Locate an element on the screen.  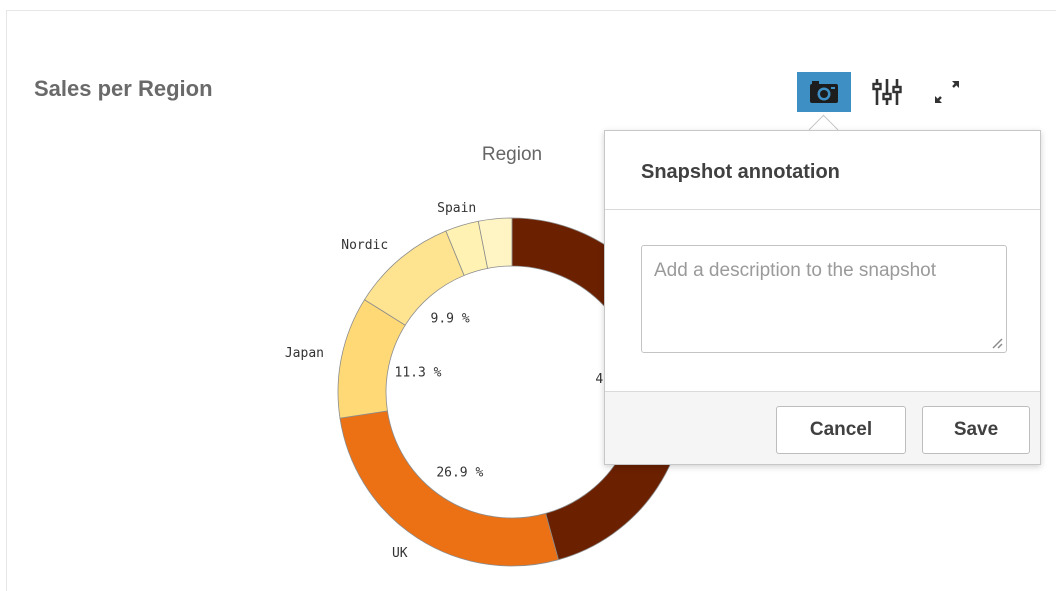
popover-footer: Cancel Save is located at coordinates (822, 428).